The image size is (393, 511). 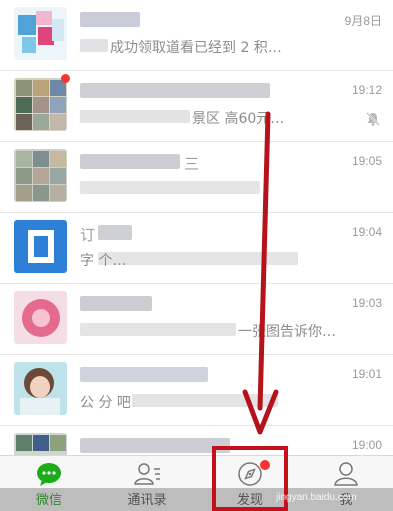 What do you see at coordinates (65, 78) in the screenshot?
I see `unread-dot` at bounding box center [65, 78].